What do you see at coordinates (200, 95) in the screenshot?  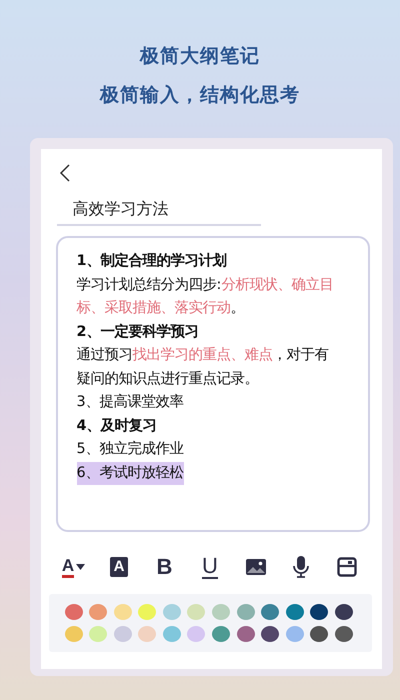 I see `headline: 极简输入，结构化思考` at bounding box center [200, 95].